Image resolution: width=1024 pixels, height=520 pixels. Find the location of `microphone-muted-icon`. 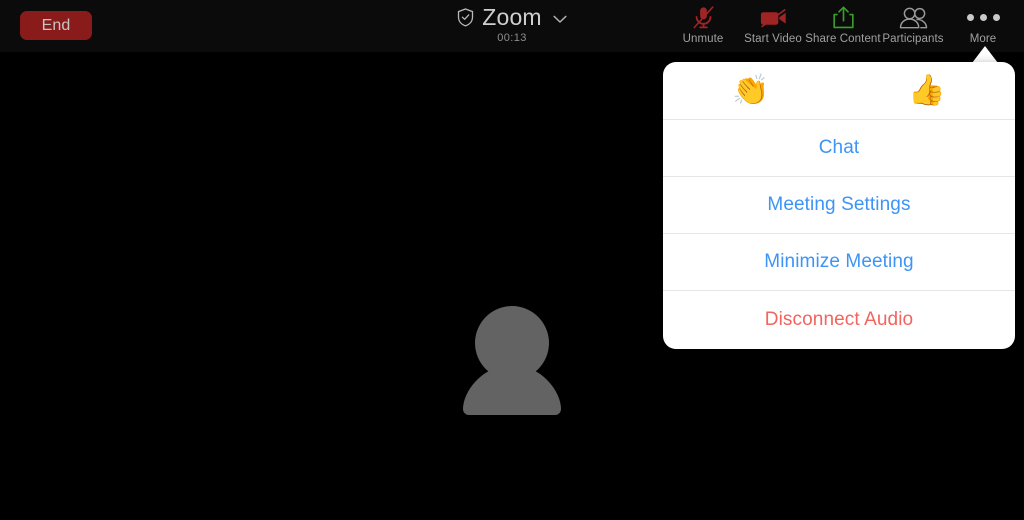

microphone-muted-icon is located at coordinates (703, 17).